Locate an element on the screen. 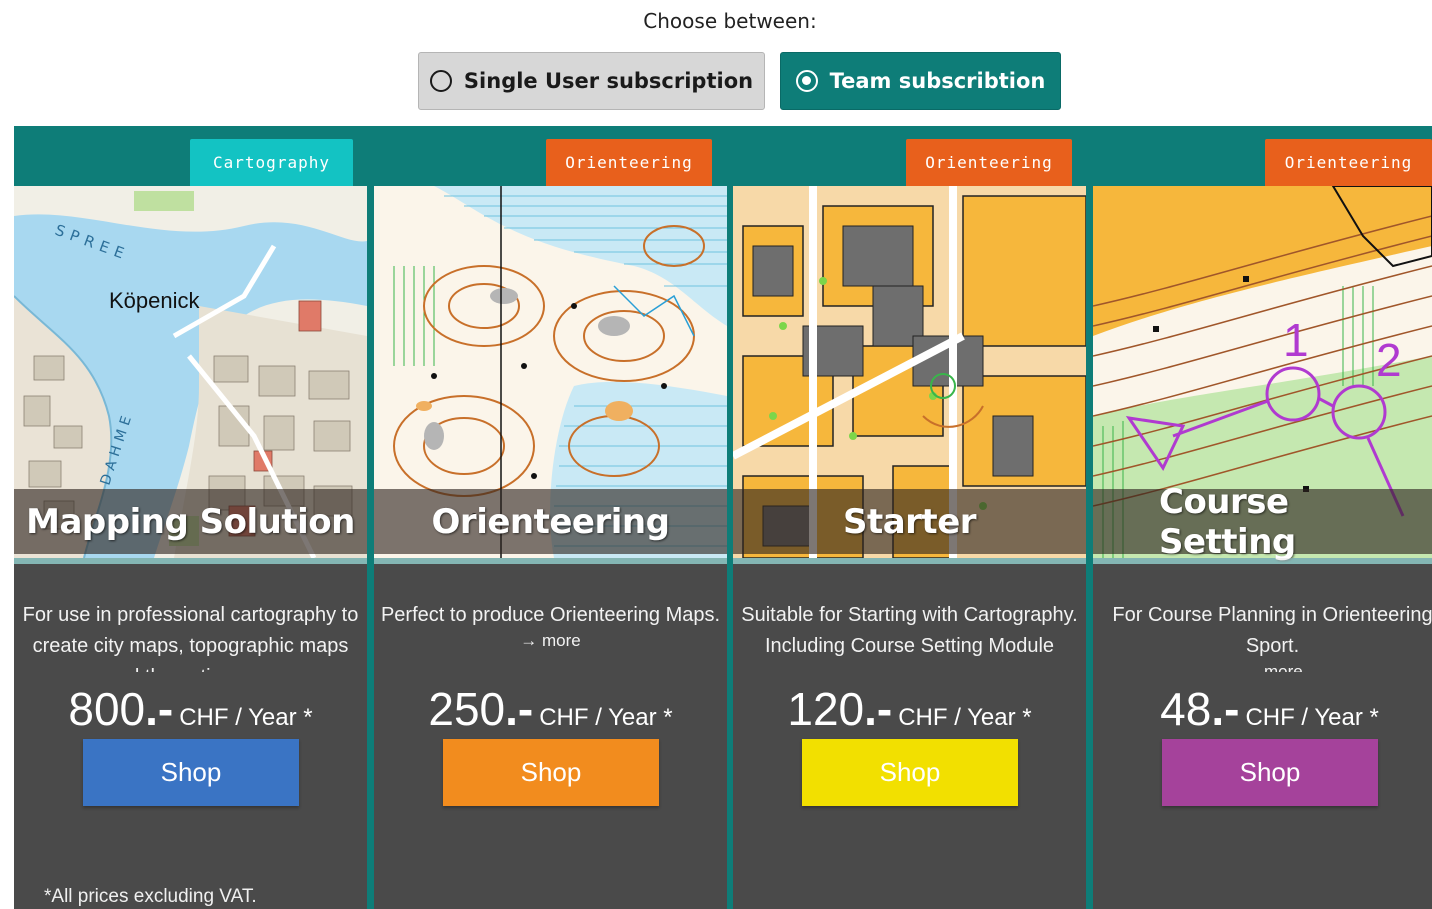 The image size is (1432, 909). single-user-subscription-option: Single User subscription is located at coordinates (591, 81).